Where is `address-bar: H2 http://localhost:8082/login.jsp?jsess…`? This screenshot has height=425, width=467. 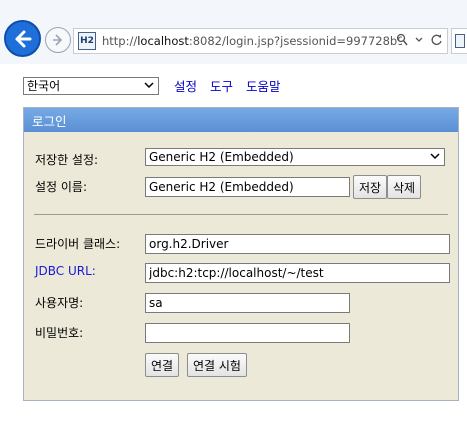 address-bar: H2 http://localhost:8082/login.jsp?jsess… is located at coordinates (260, 41).